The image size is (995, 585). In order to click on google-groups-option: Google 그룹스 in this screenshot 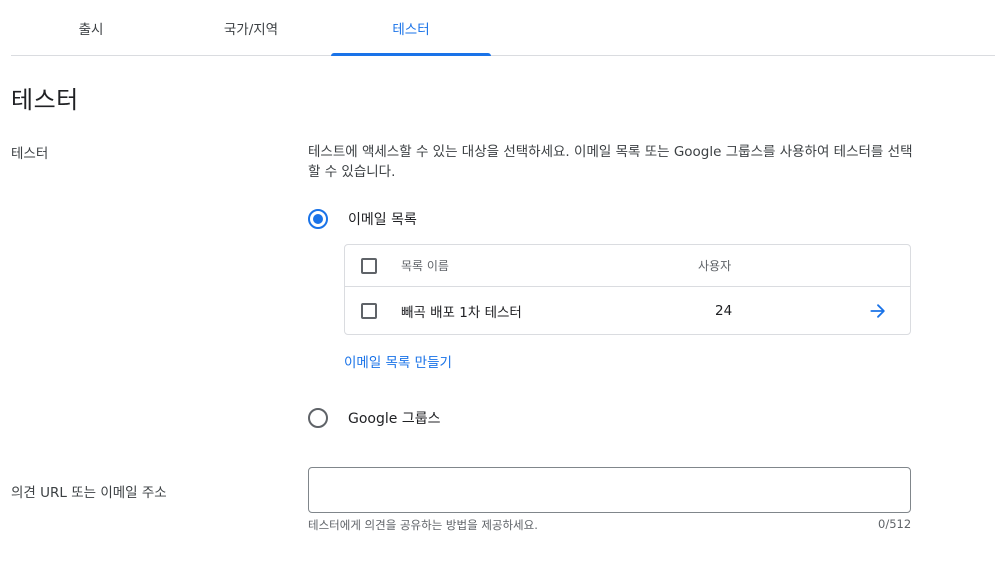, I will do `click(374, 418)`.